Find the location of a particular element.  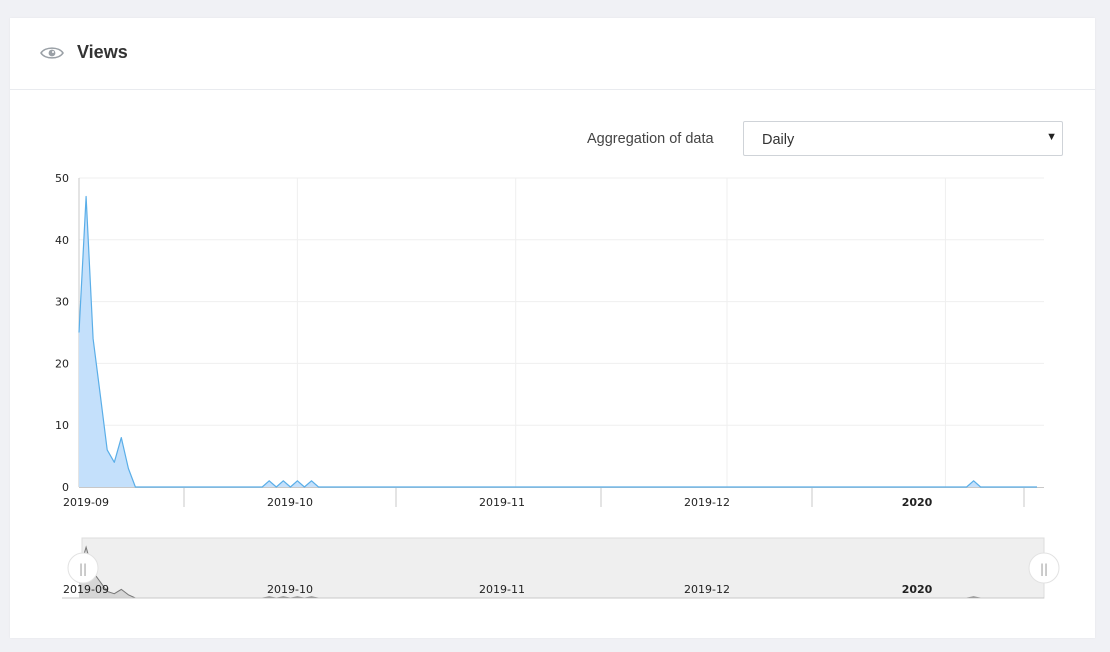

y-tick-label: 30 is located at coordinates (62, 302).